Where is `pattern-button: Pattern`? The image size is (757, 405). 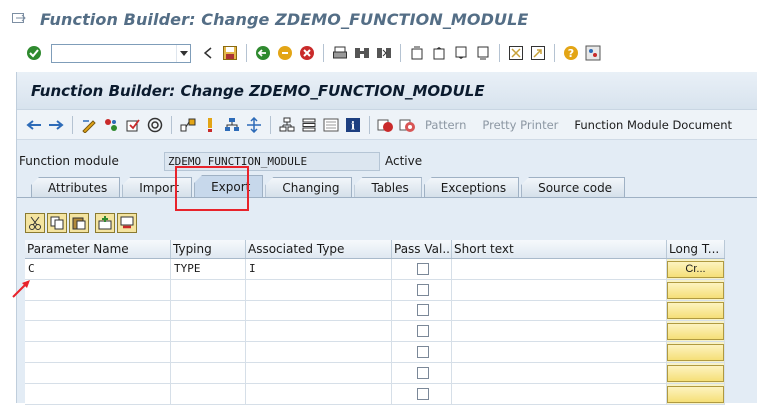 pattern-button: Pattern is located at coordinates (445, 125).